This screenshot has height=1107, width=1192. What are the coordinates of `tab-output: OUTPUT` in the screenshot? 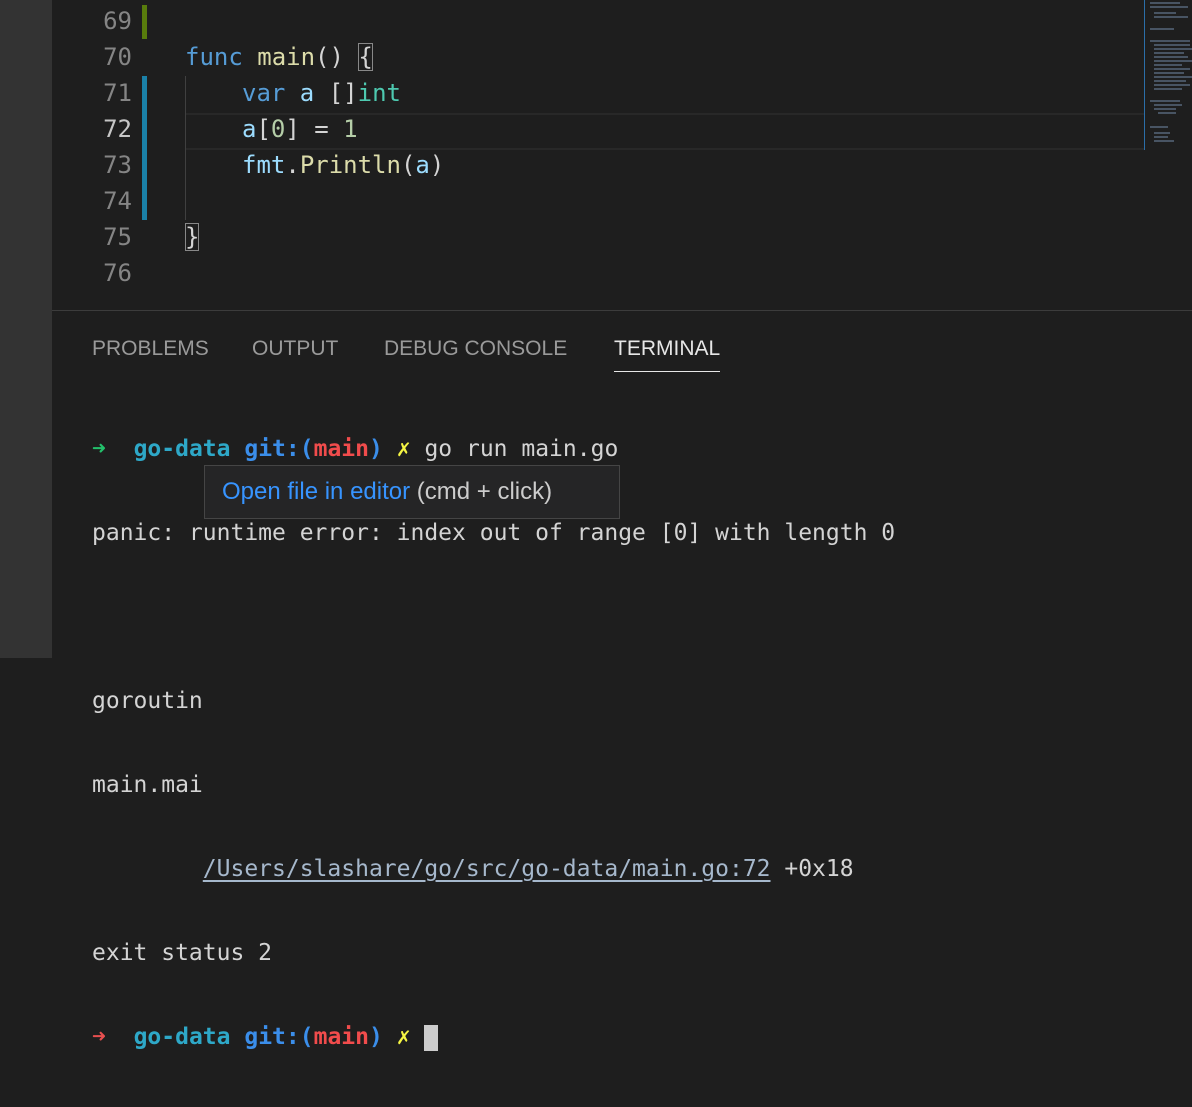 It's located at (295, 349).